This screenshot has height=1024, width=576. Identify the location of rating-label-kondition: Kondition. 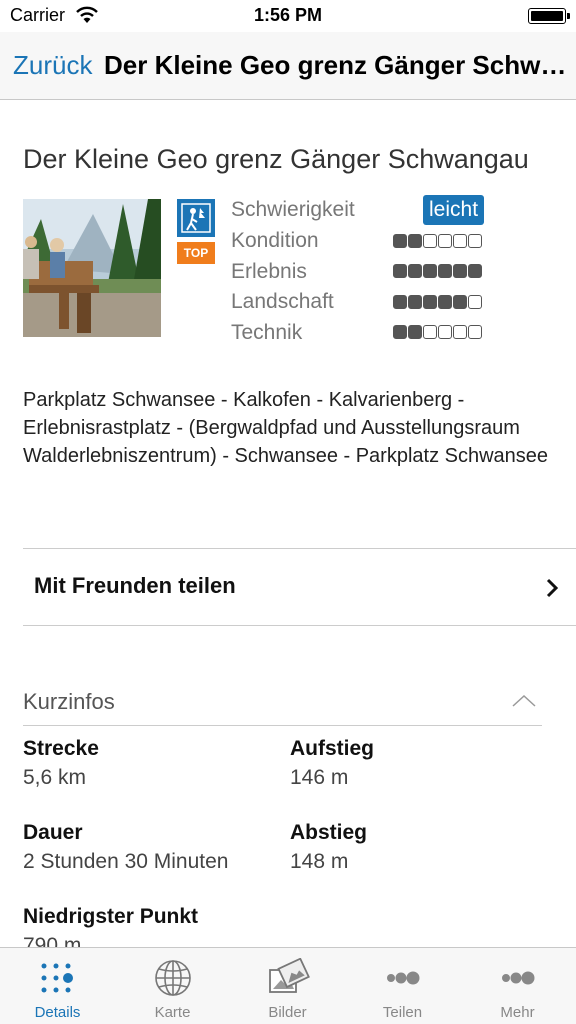
(275, 240).